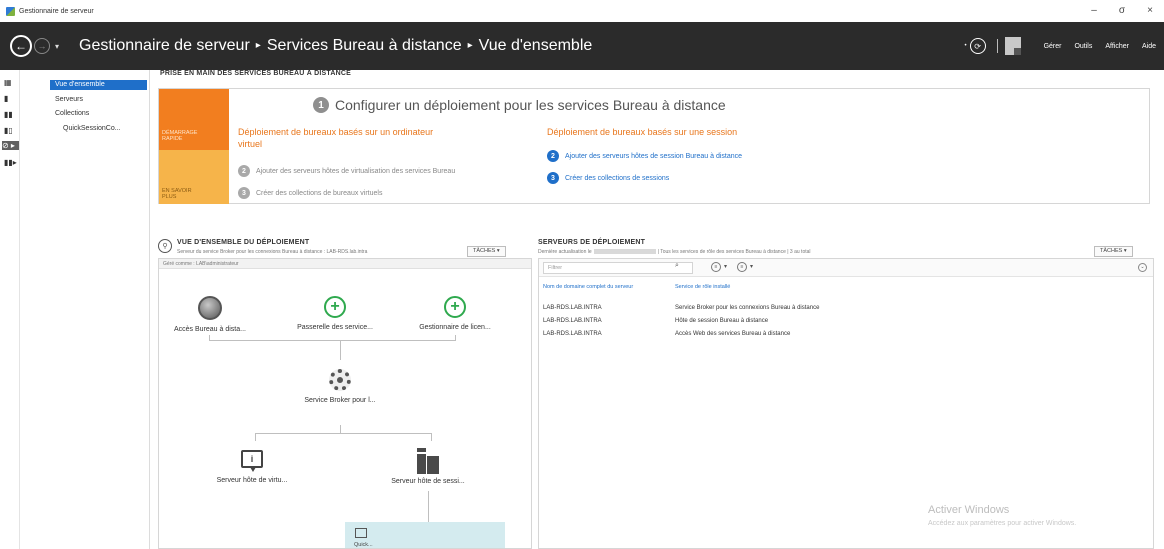 The height and width of the screenshot is (549, 1164). Describe the element at coordinates (10, 145) in the screenshot. I see `remote-desktop-services-icon: ⊘ ▸` at that location.